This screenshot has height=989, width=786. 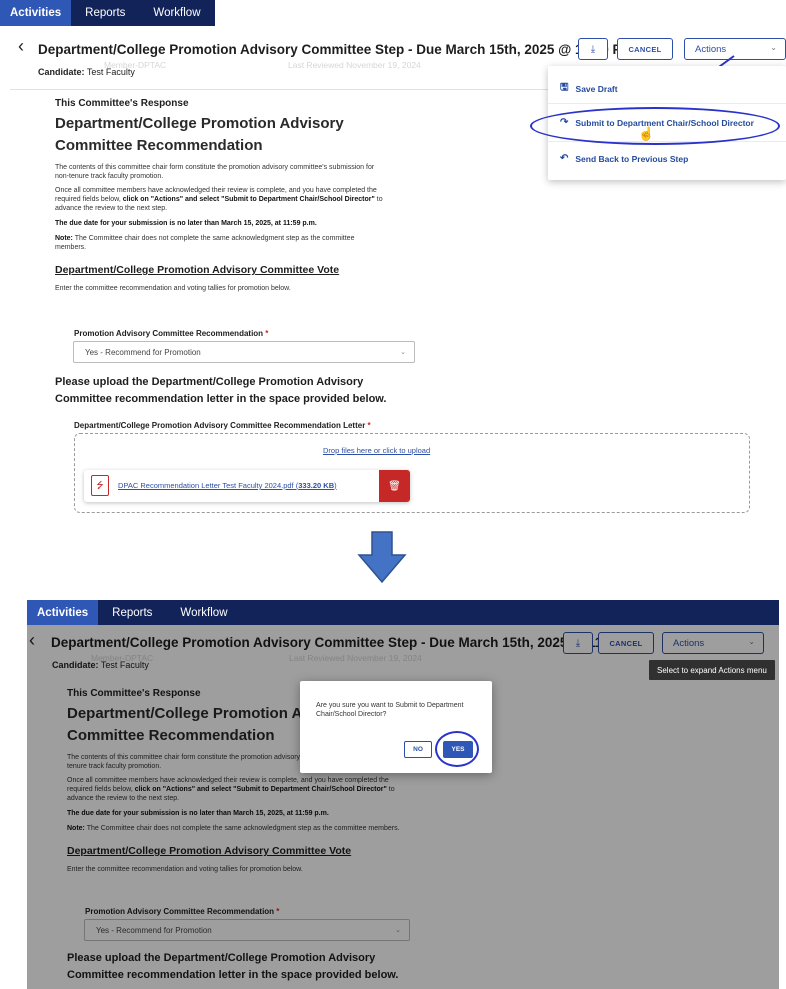 What do you see at coordinates (100, 485) in the screenshot?
I see `pdf-icon: ⭍` at bounding box center [100, 485].